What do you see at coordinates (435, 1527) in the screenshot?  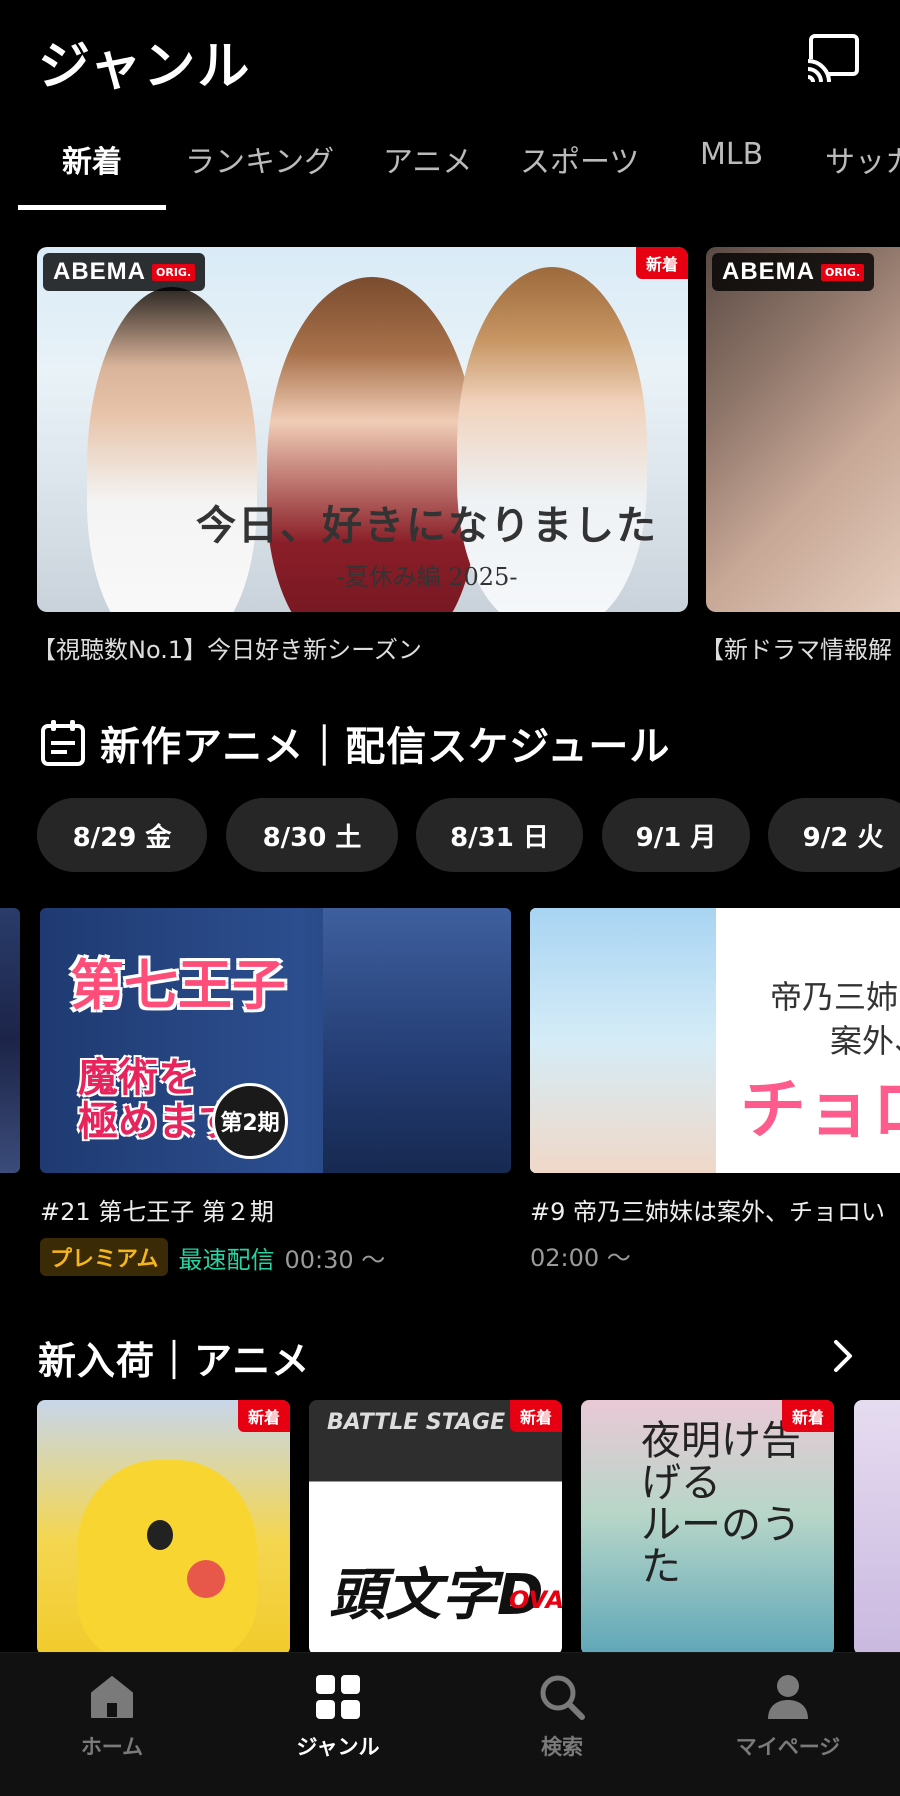 I see `anime-tile: BATTLE STAGE 頭文字D OVA 新着` at bounding box center [435, 1527].